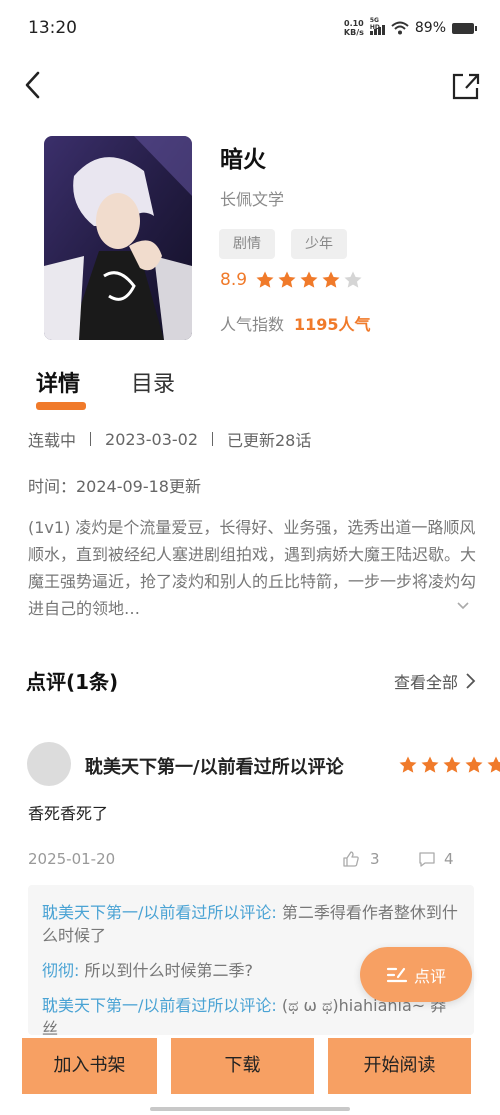  What do you see at coordinates (397, 974) in the screenshot?
I see `comment-edit-icon` at bounding box center [397, 974].